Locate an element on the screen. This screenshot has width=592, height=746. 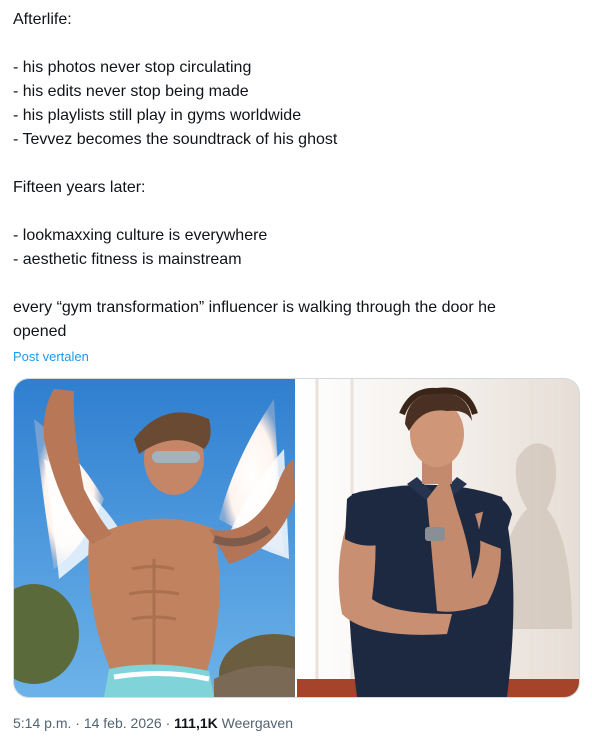
tweet-line: - aesthetic fitness is mainstream is located at coordinates (127, 259).